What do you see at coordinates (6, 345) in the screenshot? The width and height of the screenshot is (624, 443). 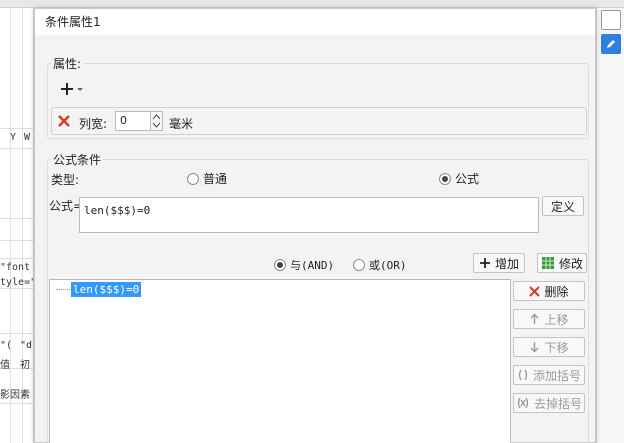 I see `bg-cell-quote: "(` at bounding box center [6, 345].